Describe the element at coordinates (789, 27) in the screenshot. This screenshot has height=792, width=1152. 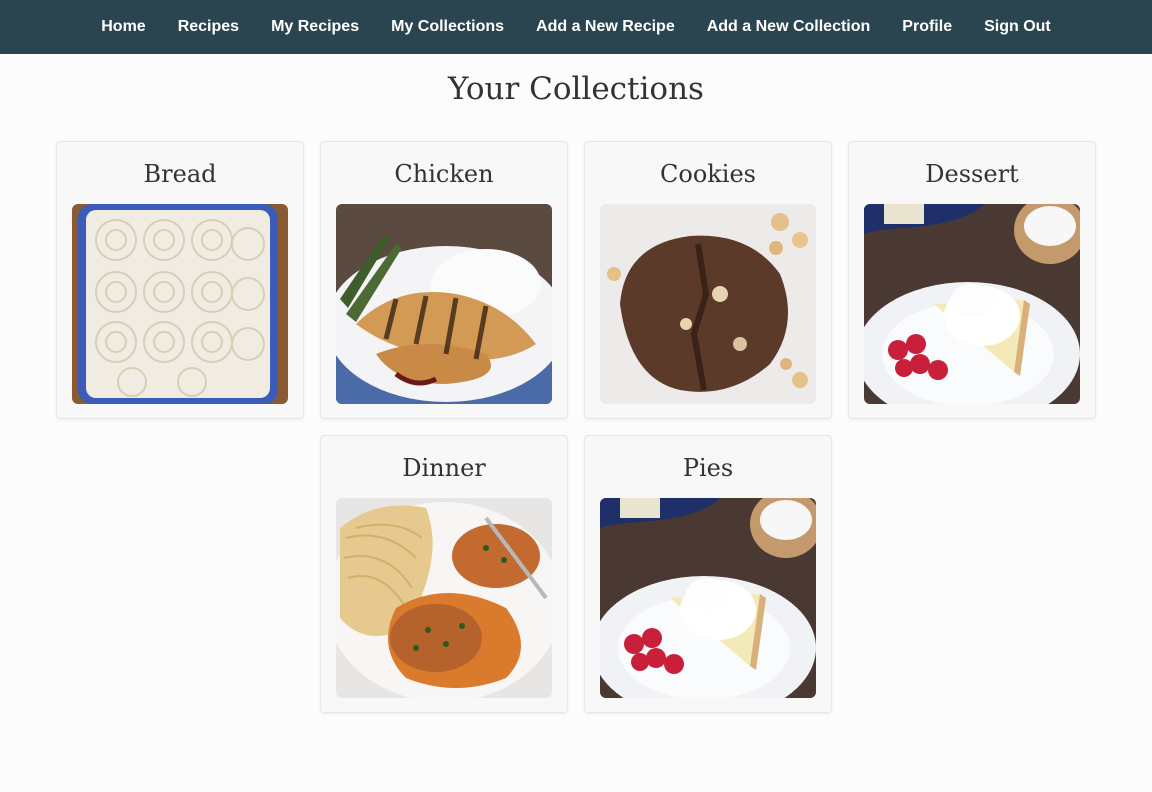
I see `nav-add-collection: Add a New Collection` at that location.